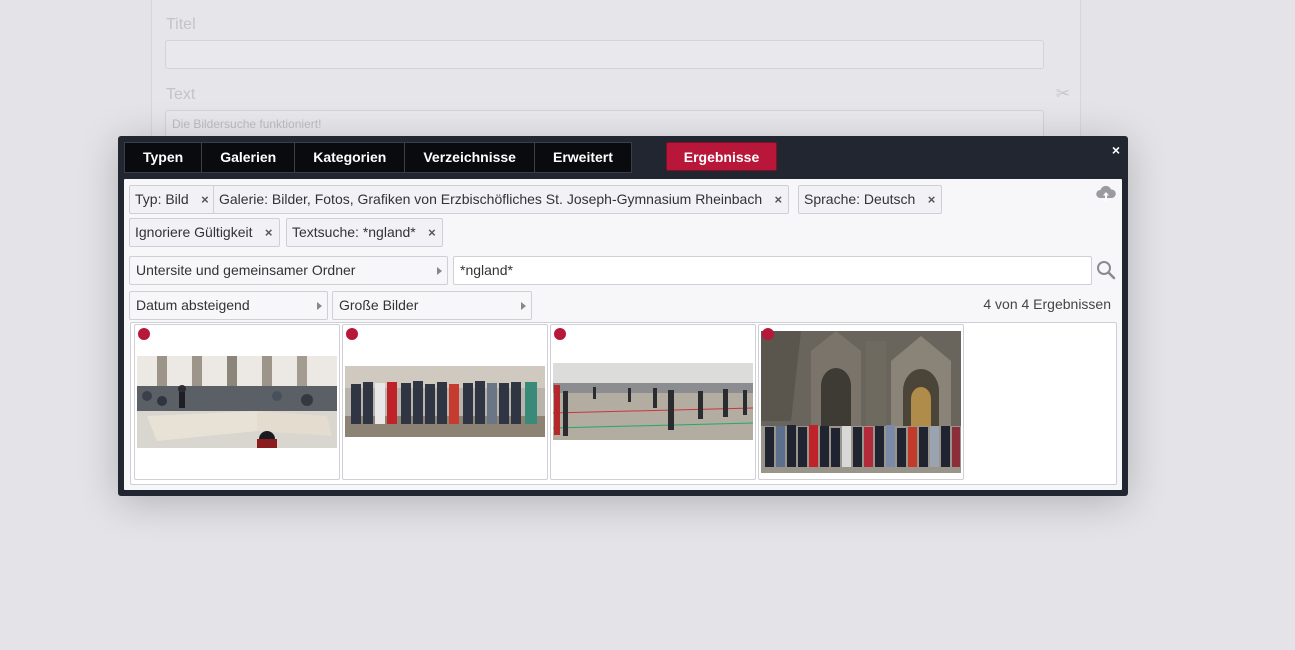 This screenshot has width=1295, height=650. Describe the element at coordinates (181, 24) in the screenshot. I see `title-label: Titel` at that location.